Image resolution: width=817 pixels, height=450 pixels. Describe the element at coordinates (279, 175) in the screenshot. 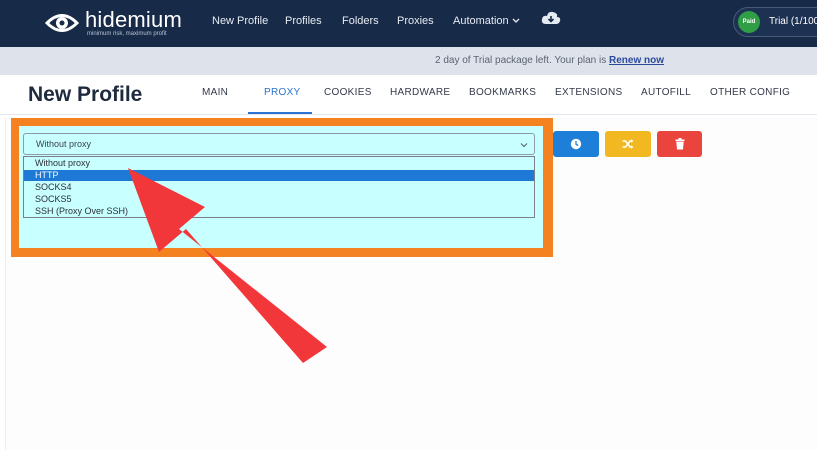

I see `option-http: HTTP` at that location.